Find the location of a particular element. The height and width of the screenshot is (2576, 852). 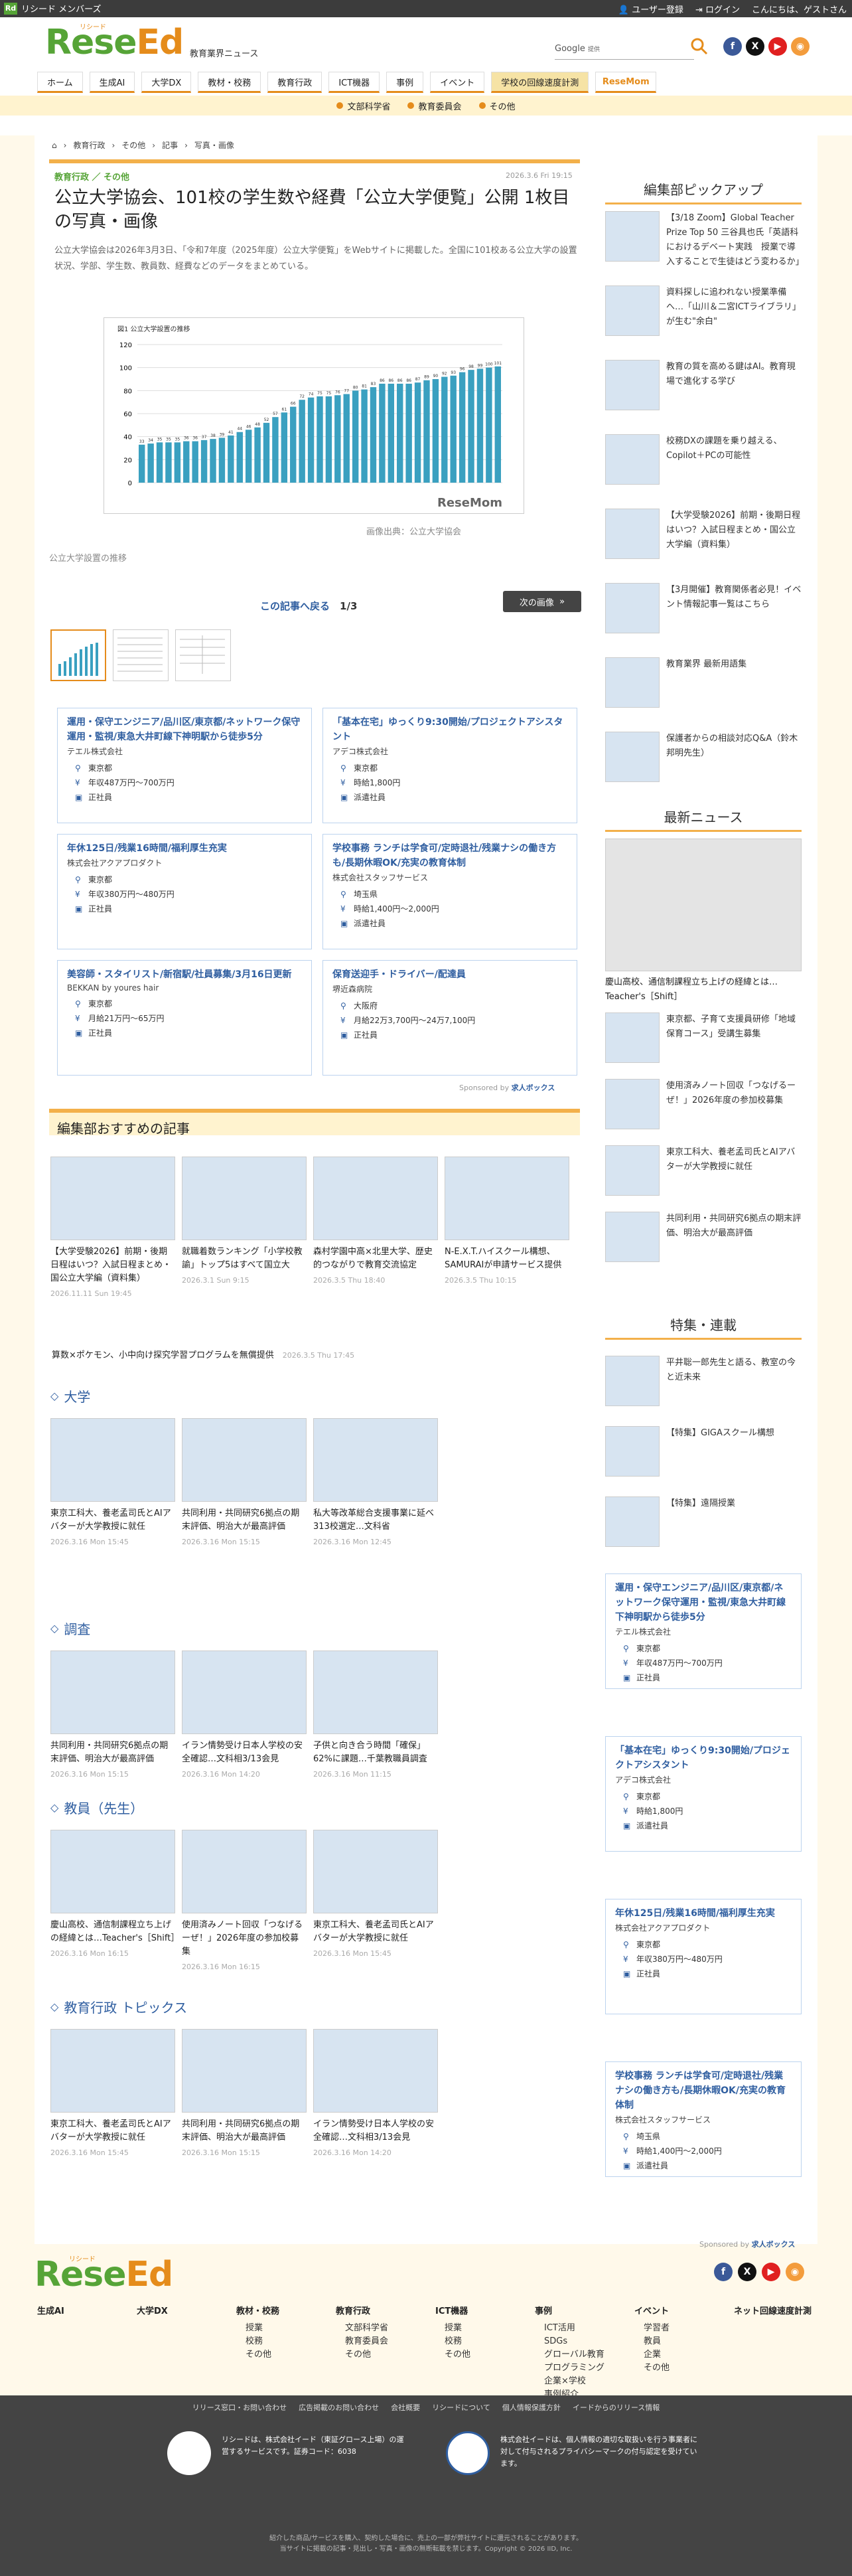

article-category: 教育行政 ／ その他 is located at coordinates (91, 176).